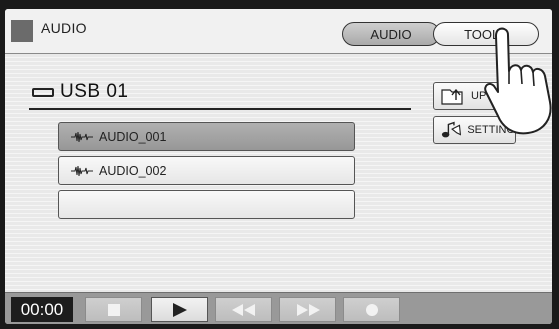  Describe the element at coordinates (133, 136) in the screenshot. I see `file-name: AUDIO_001` at that location.